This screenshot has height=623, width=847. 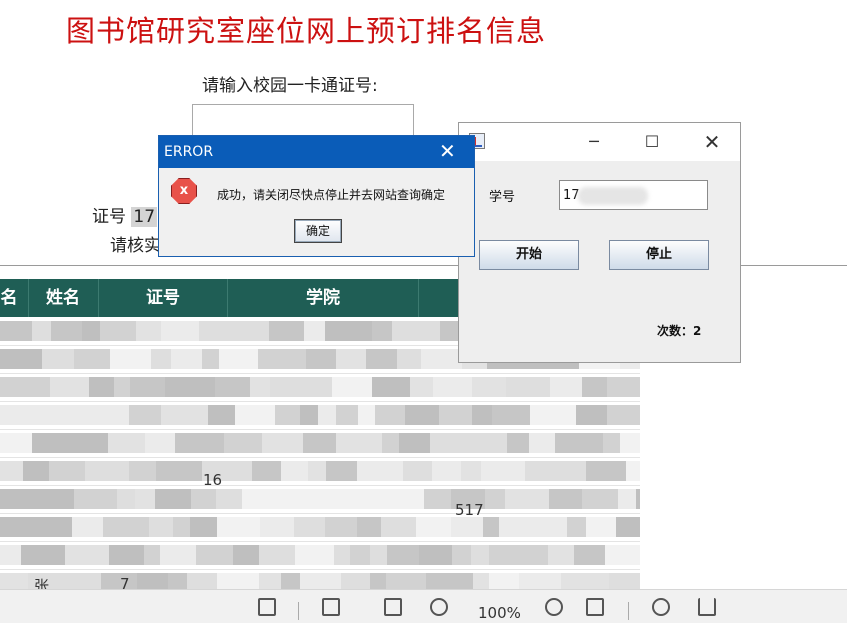 What do you see at coordinates (331, 607) in the screenshot?
I see `fit-page-icon` at bounding box center [331, 607].